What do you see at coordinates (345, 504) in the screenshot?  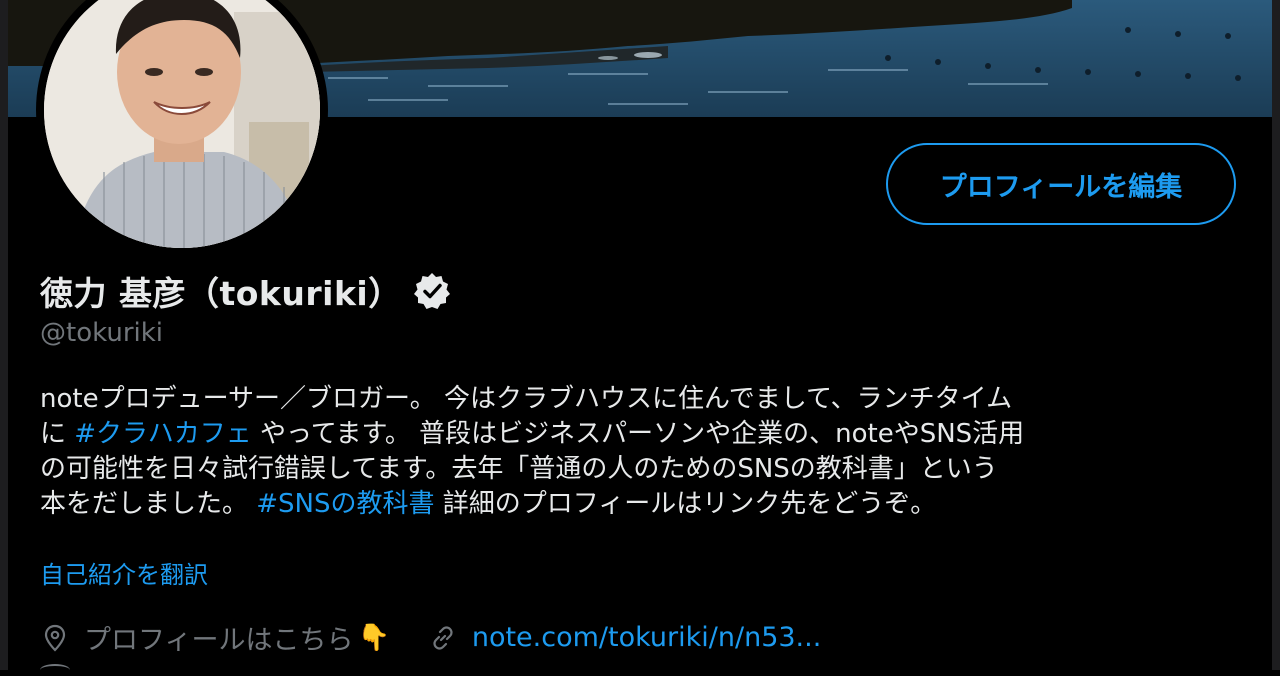 I see `hashtag-link: #SNSの教科書` at bounding box center [345, 504].